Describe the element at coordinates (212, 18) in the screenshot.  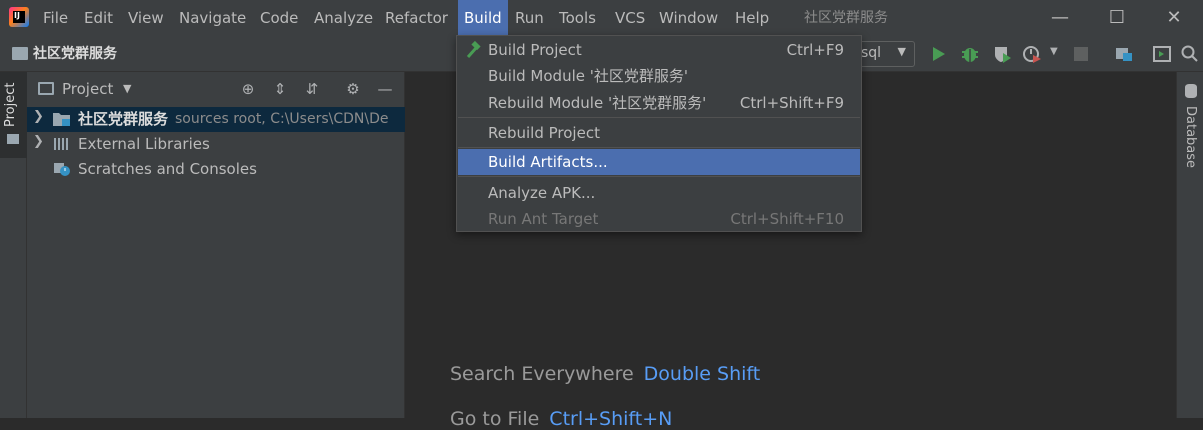
I see `menu-navigate: Navigate` at that location.